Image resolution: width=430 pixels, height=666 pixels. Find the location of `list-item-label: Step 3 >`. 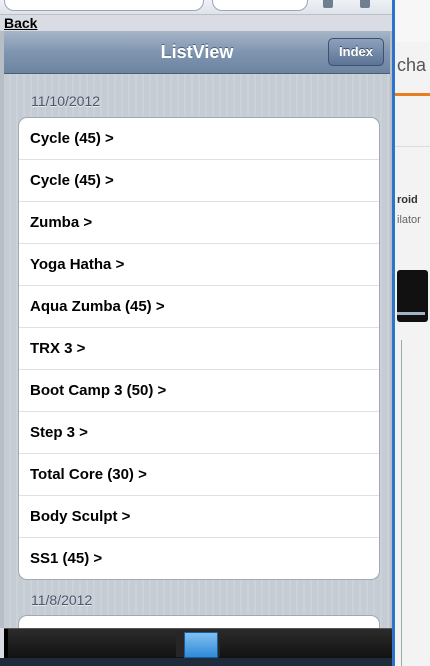

list-item-label: Step 3 > is located at coordinates (59, 432).